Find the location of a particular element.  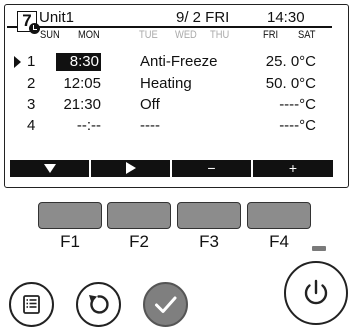

down-arrow-icon is located at coordinates (49, 168).